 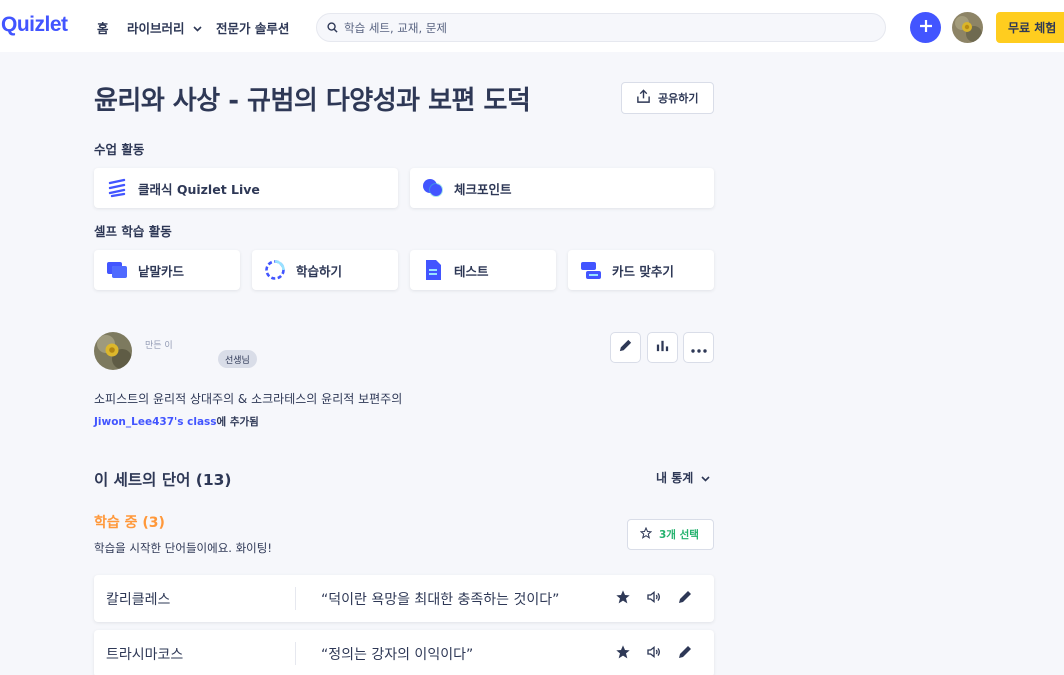 I want to click on class-link: Jiwon_Lee437's class, so click(x=155, y=422).